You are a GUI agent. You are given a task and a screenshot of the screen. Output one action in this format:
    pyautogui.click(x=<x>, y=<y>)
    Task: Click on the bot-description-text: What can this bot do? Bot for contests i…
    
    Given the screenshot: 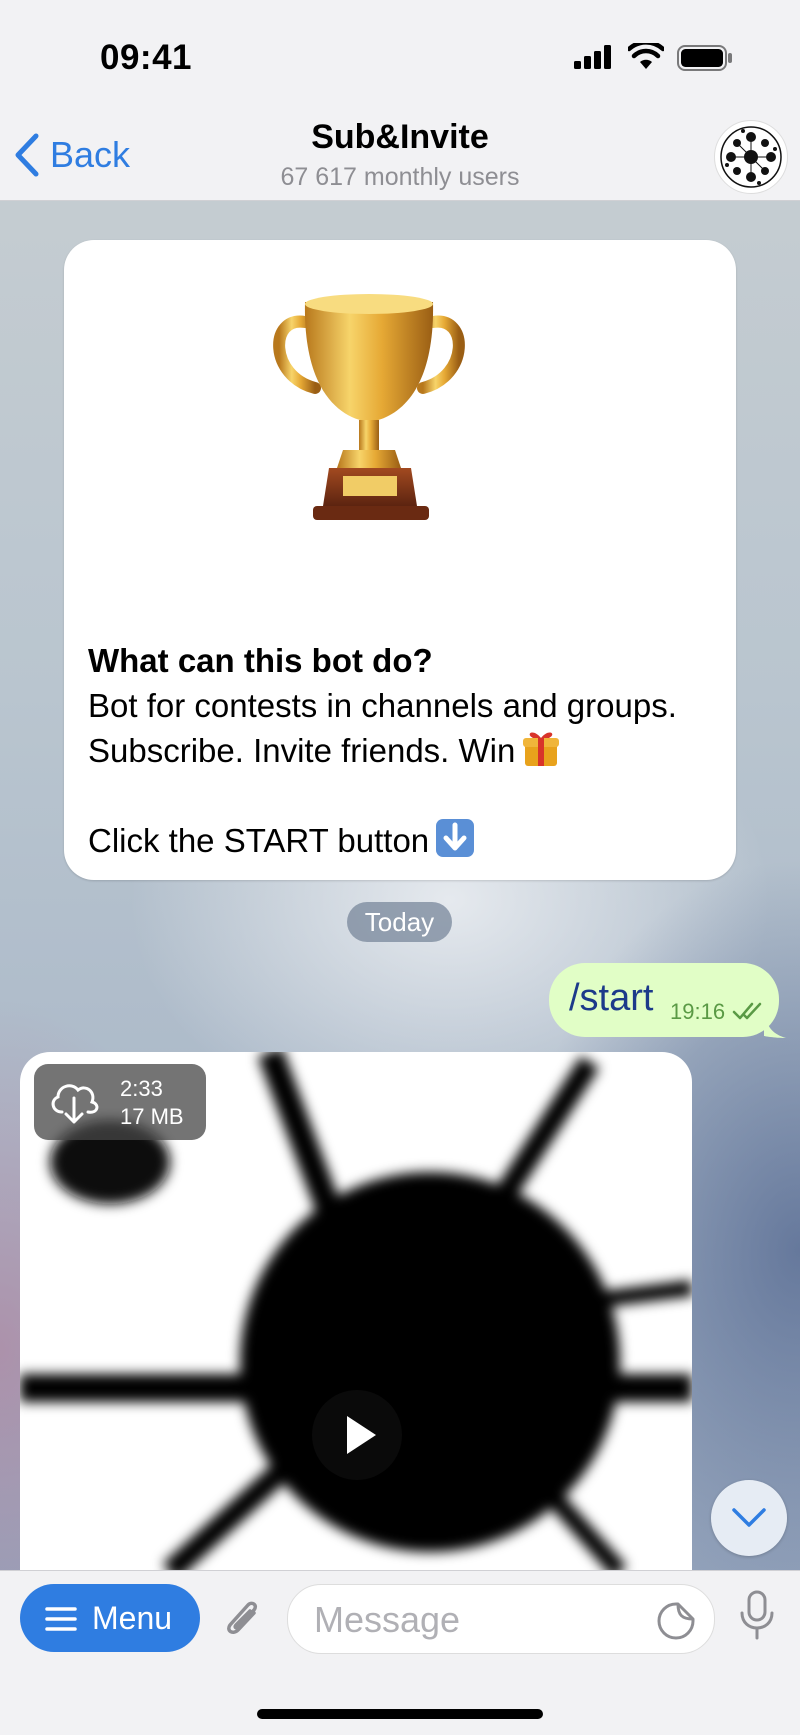 What is the action you would take?
    pyautogui.click(x=403, y=750)
    